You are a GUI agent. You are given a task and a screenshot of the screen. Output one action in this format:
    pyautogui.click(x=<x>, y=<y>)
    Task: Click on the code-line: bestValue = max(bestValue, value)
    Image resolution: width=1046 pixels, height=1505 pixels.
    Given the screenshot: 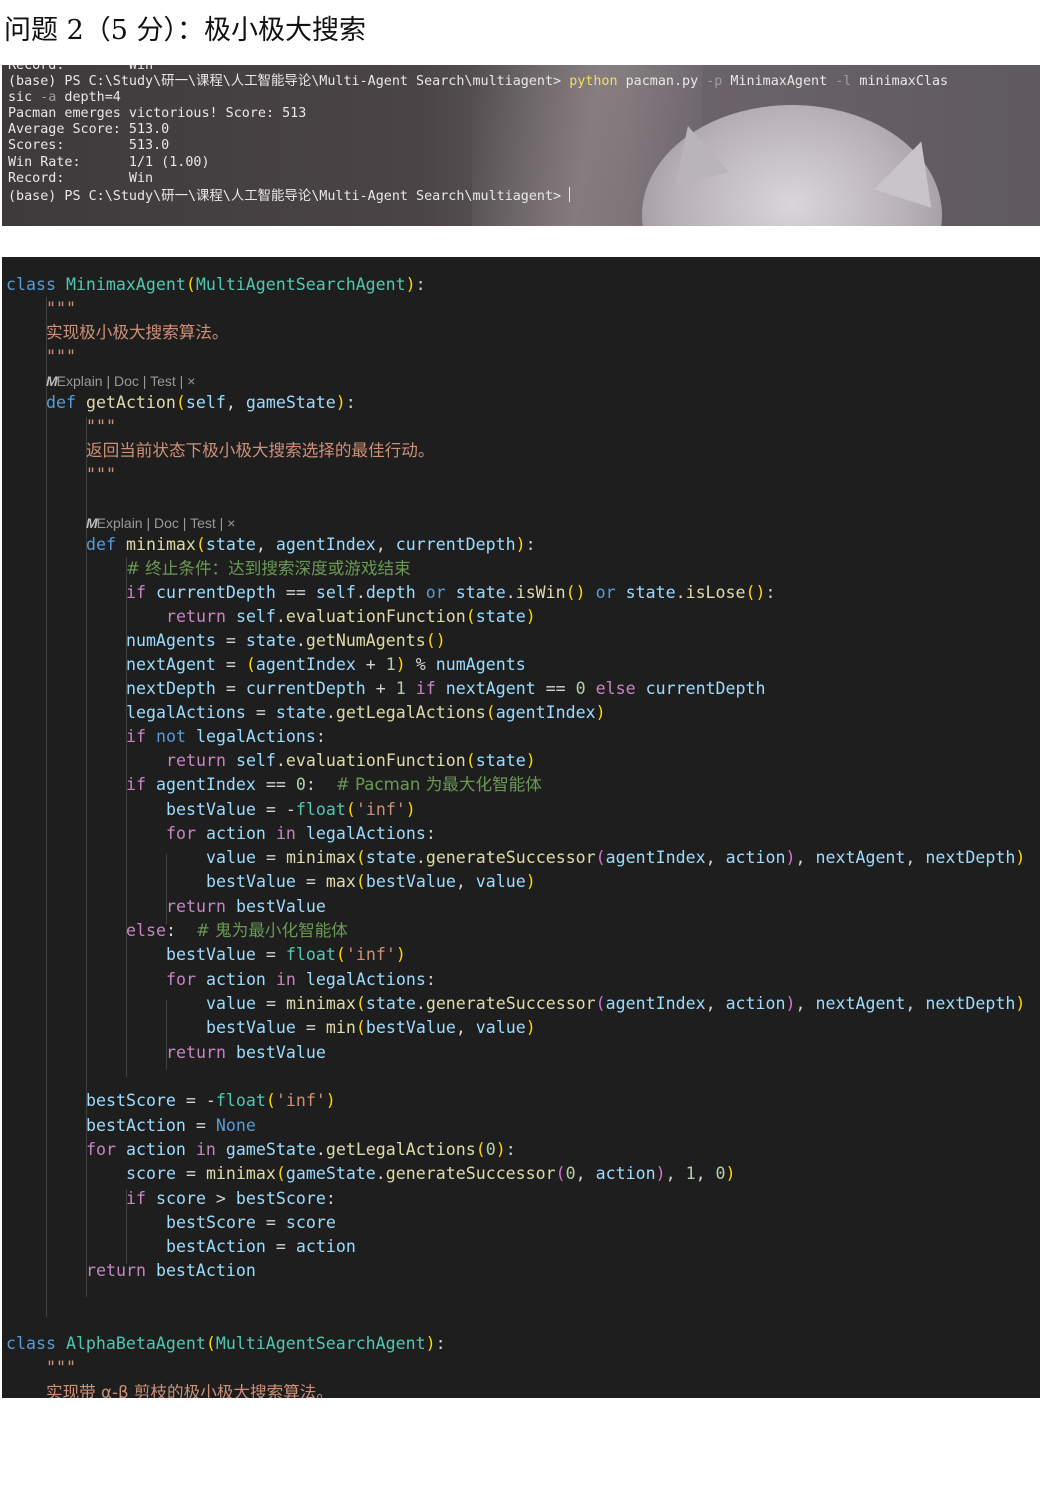 What is the action you would take?
    pyautogui.click(x=371, y=881)
    